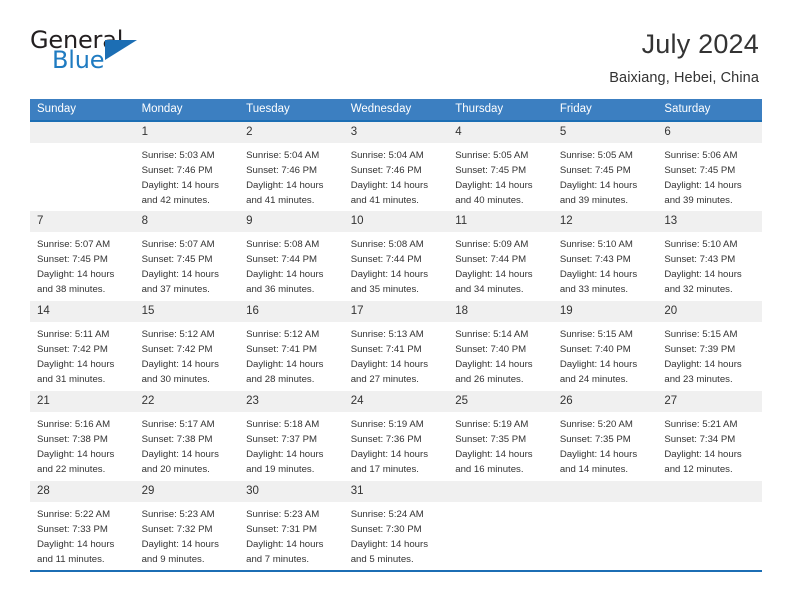 This screenshot has width=792, height=612. Describe the element at coordinates (700, 349) in the screenshot. I see `sunset-text: Sunset: 7:39 PM` at that location.